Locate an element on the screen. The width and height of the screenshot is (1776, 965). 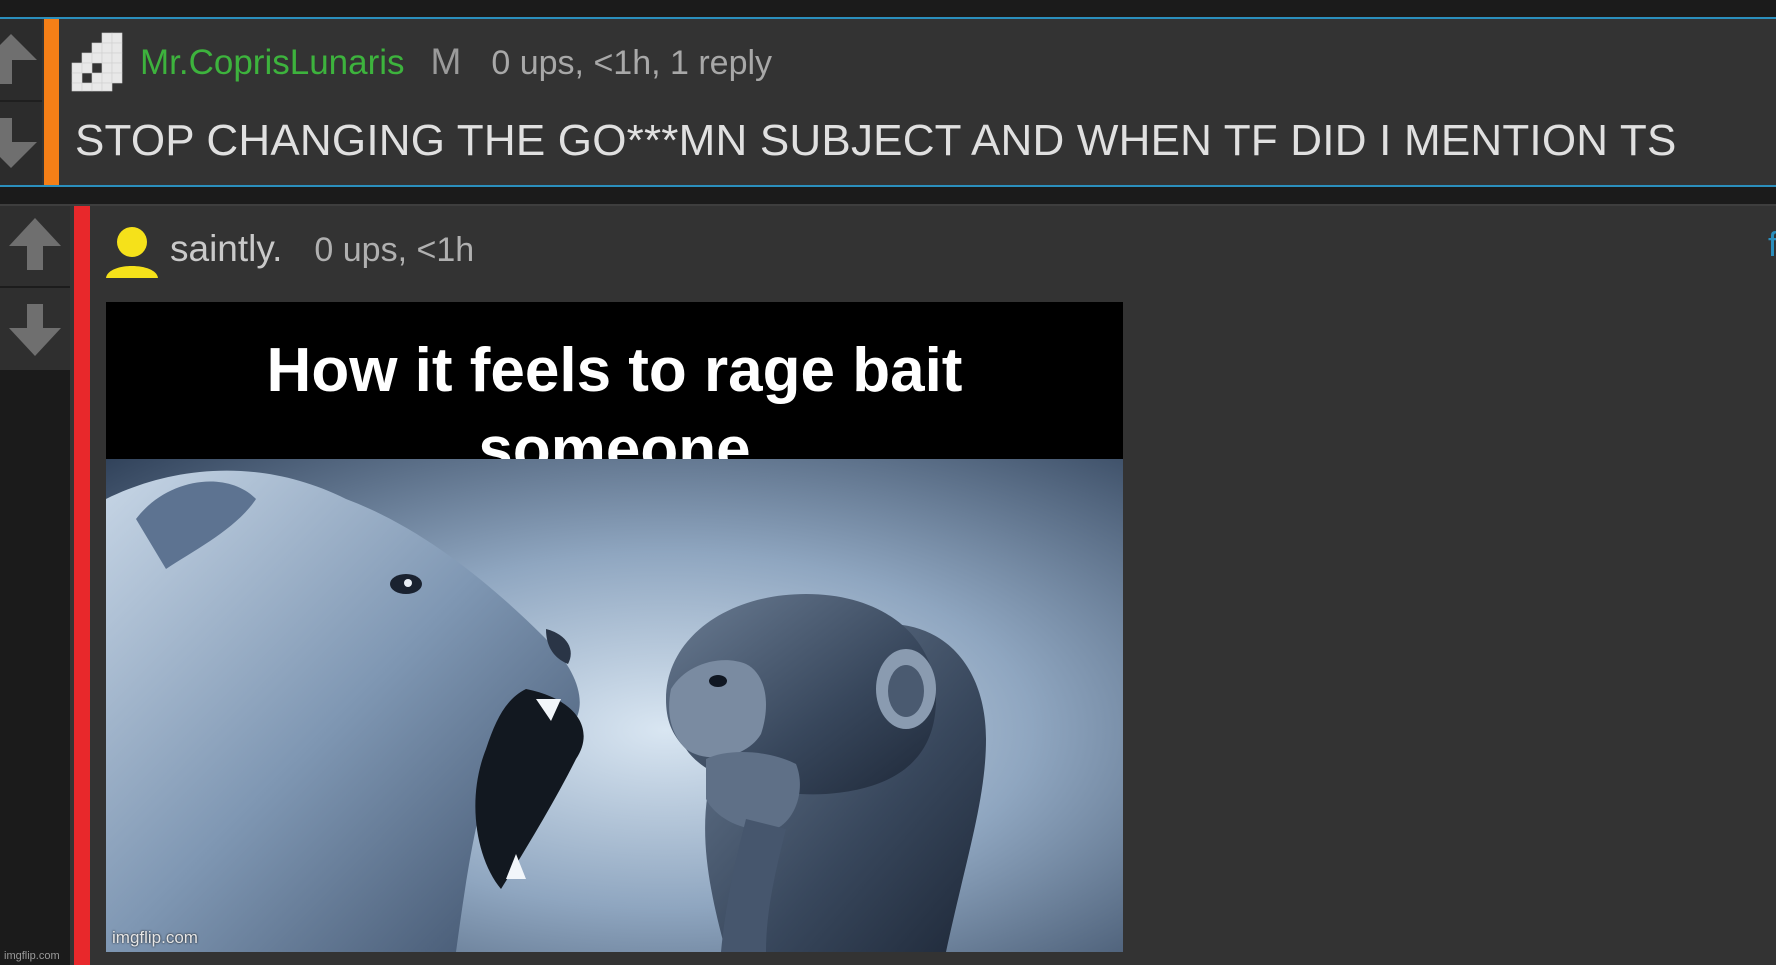
comment-header: Mr.CoprisLunaris M 0 ups, <1h, 1 reply is located at coordinates (456, 62).